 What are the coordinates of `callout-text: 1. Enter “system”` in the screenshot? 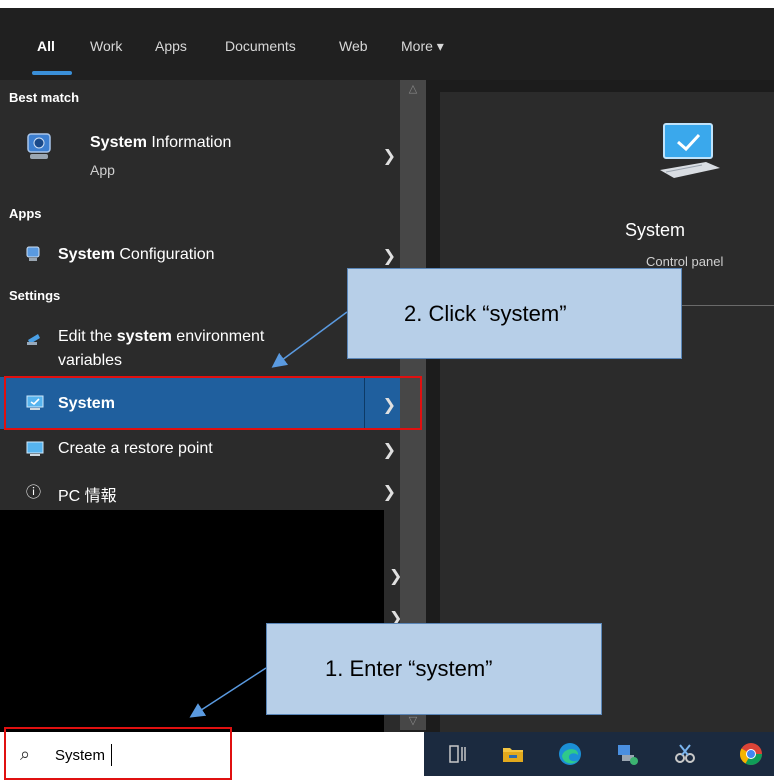 It's located at (409, 668).